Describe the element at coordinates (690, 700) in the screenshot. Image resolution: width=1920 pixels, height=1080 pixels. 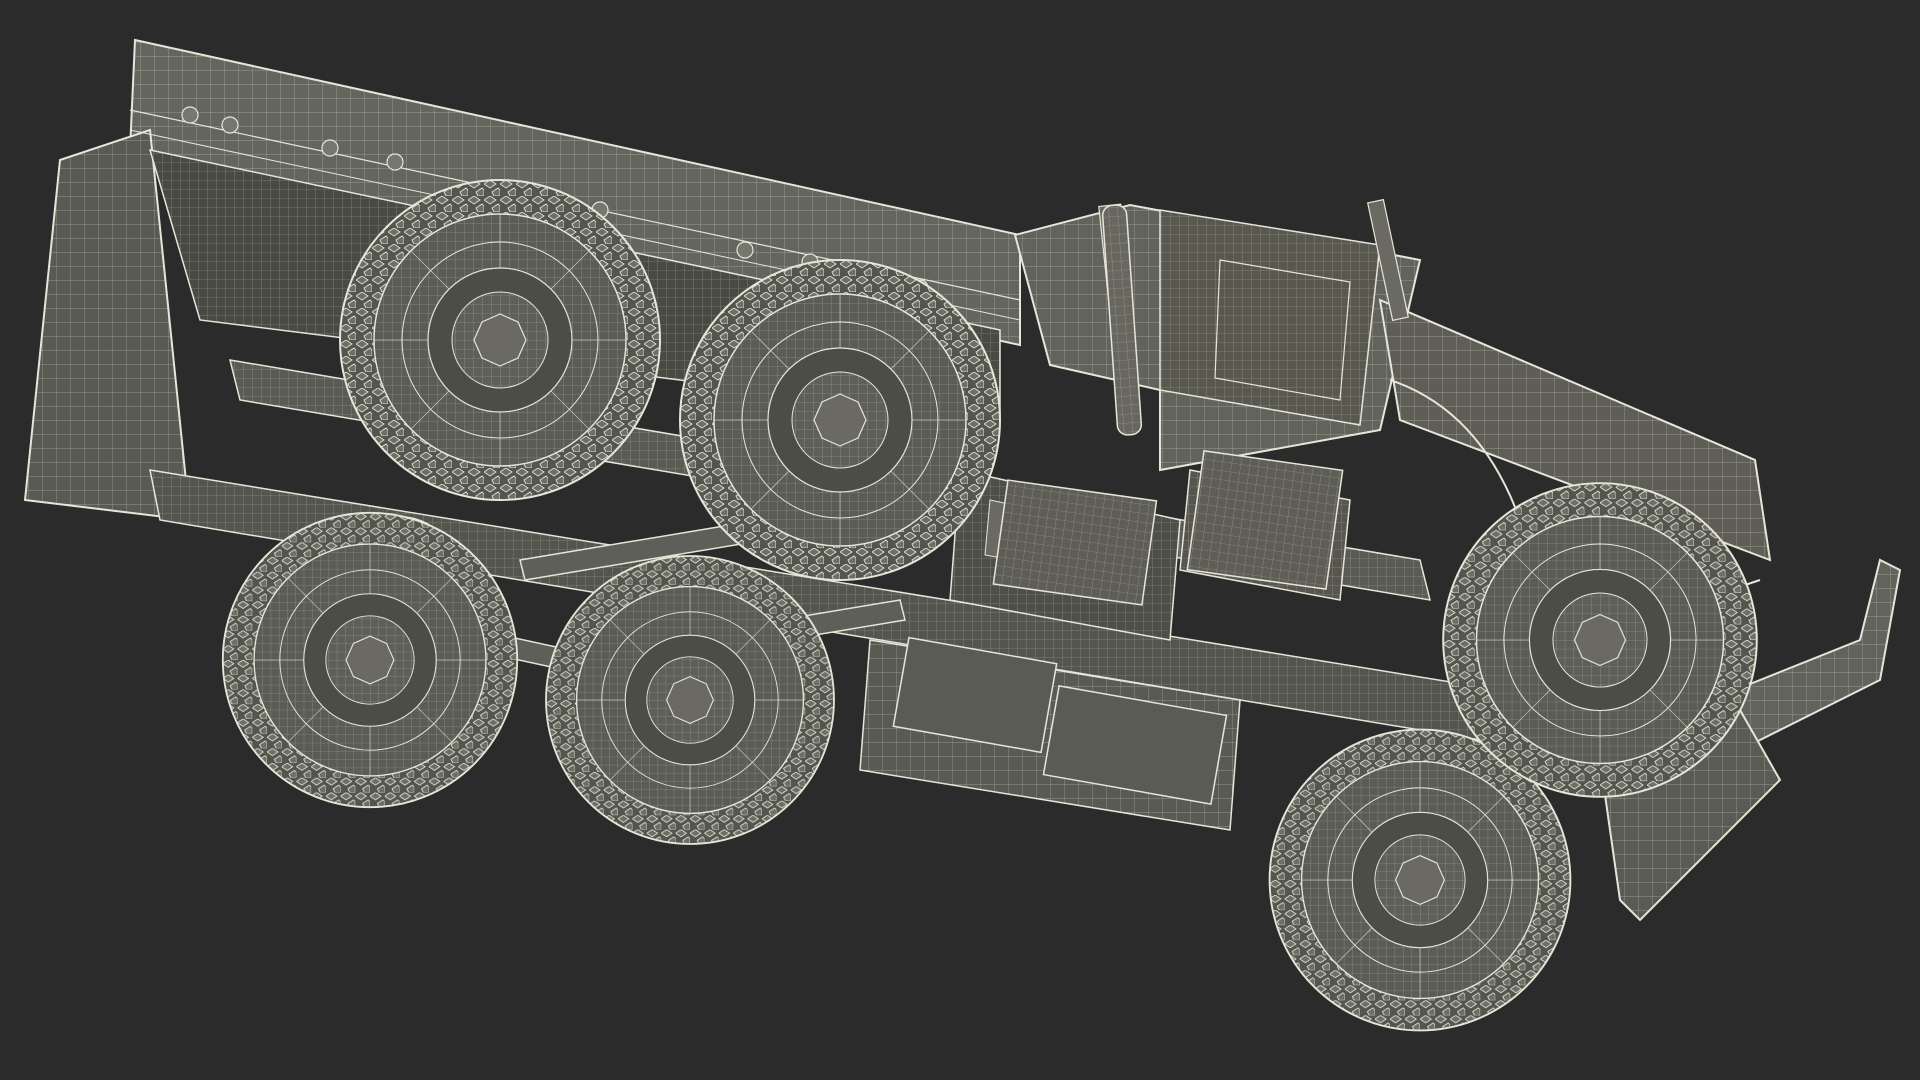
I see `wheel-middle-left` at that location.